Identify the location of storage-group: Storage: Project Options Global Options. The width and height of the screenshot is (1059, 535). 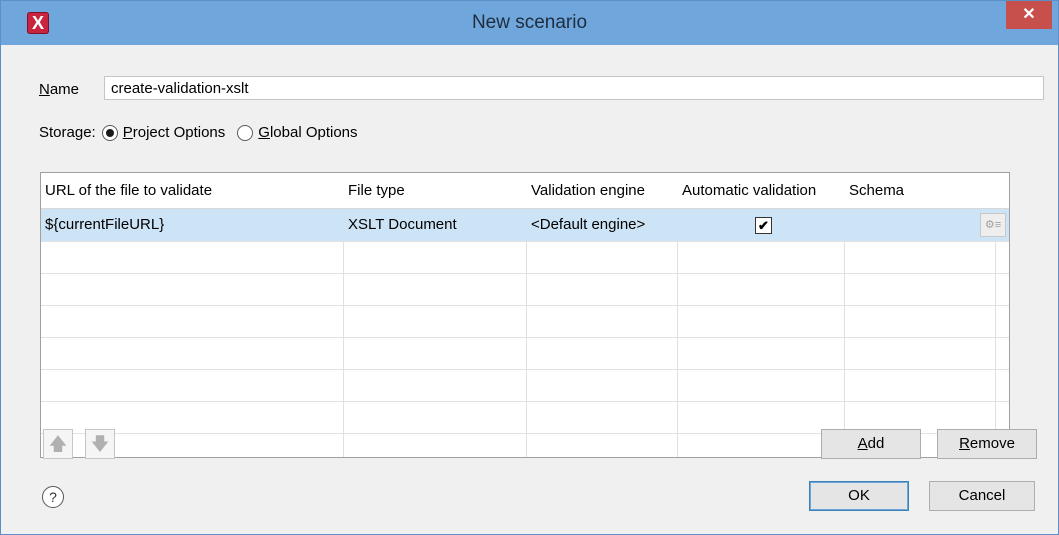
(198, 132).